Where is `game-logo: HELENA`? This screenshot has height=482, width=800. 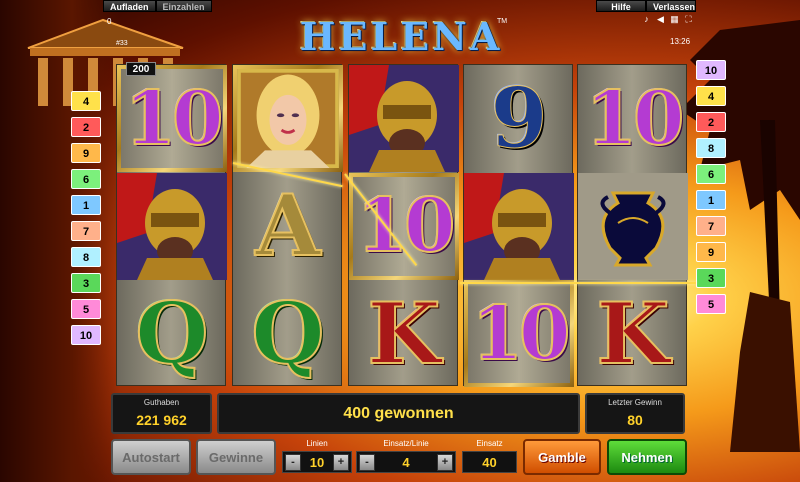
game-logo: HELENA is located at coordinates (401, 36).